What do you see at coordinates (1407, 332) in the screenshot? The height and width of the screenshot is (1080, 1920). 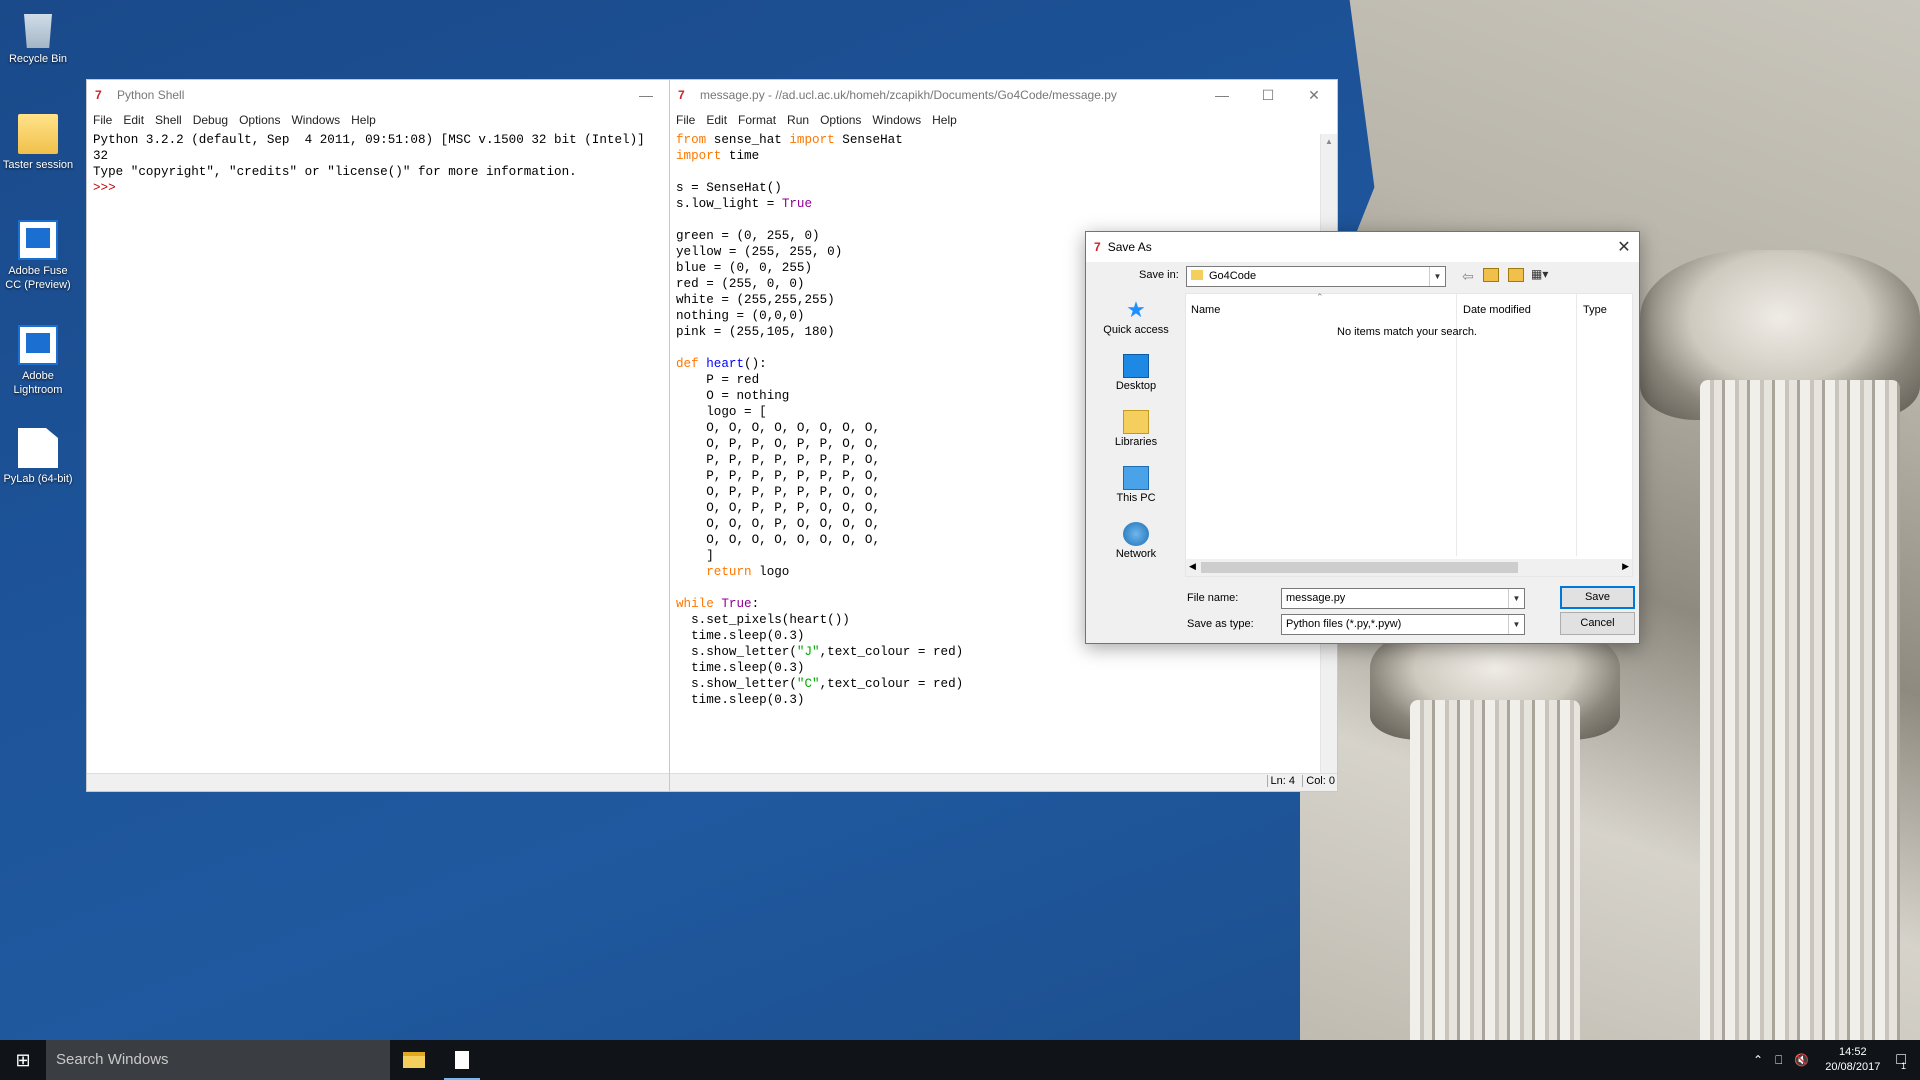 I see `empty-message: No items match your search.` at bounding box center [1407, 332].